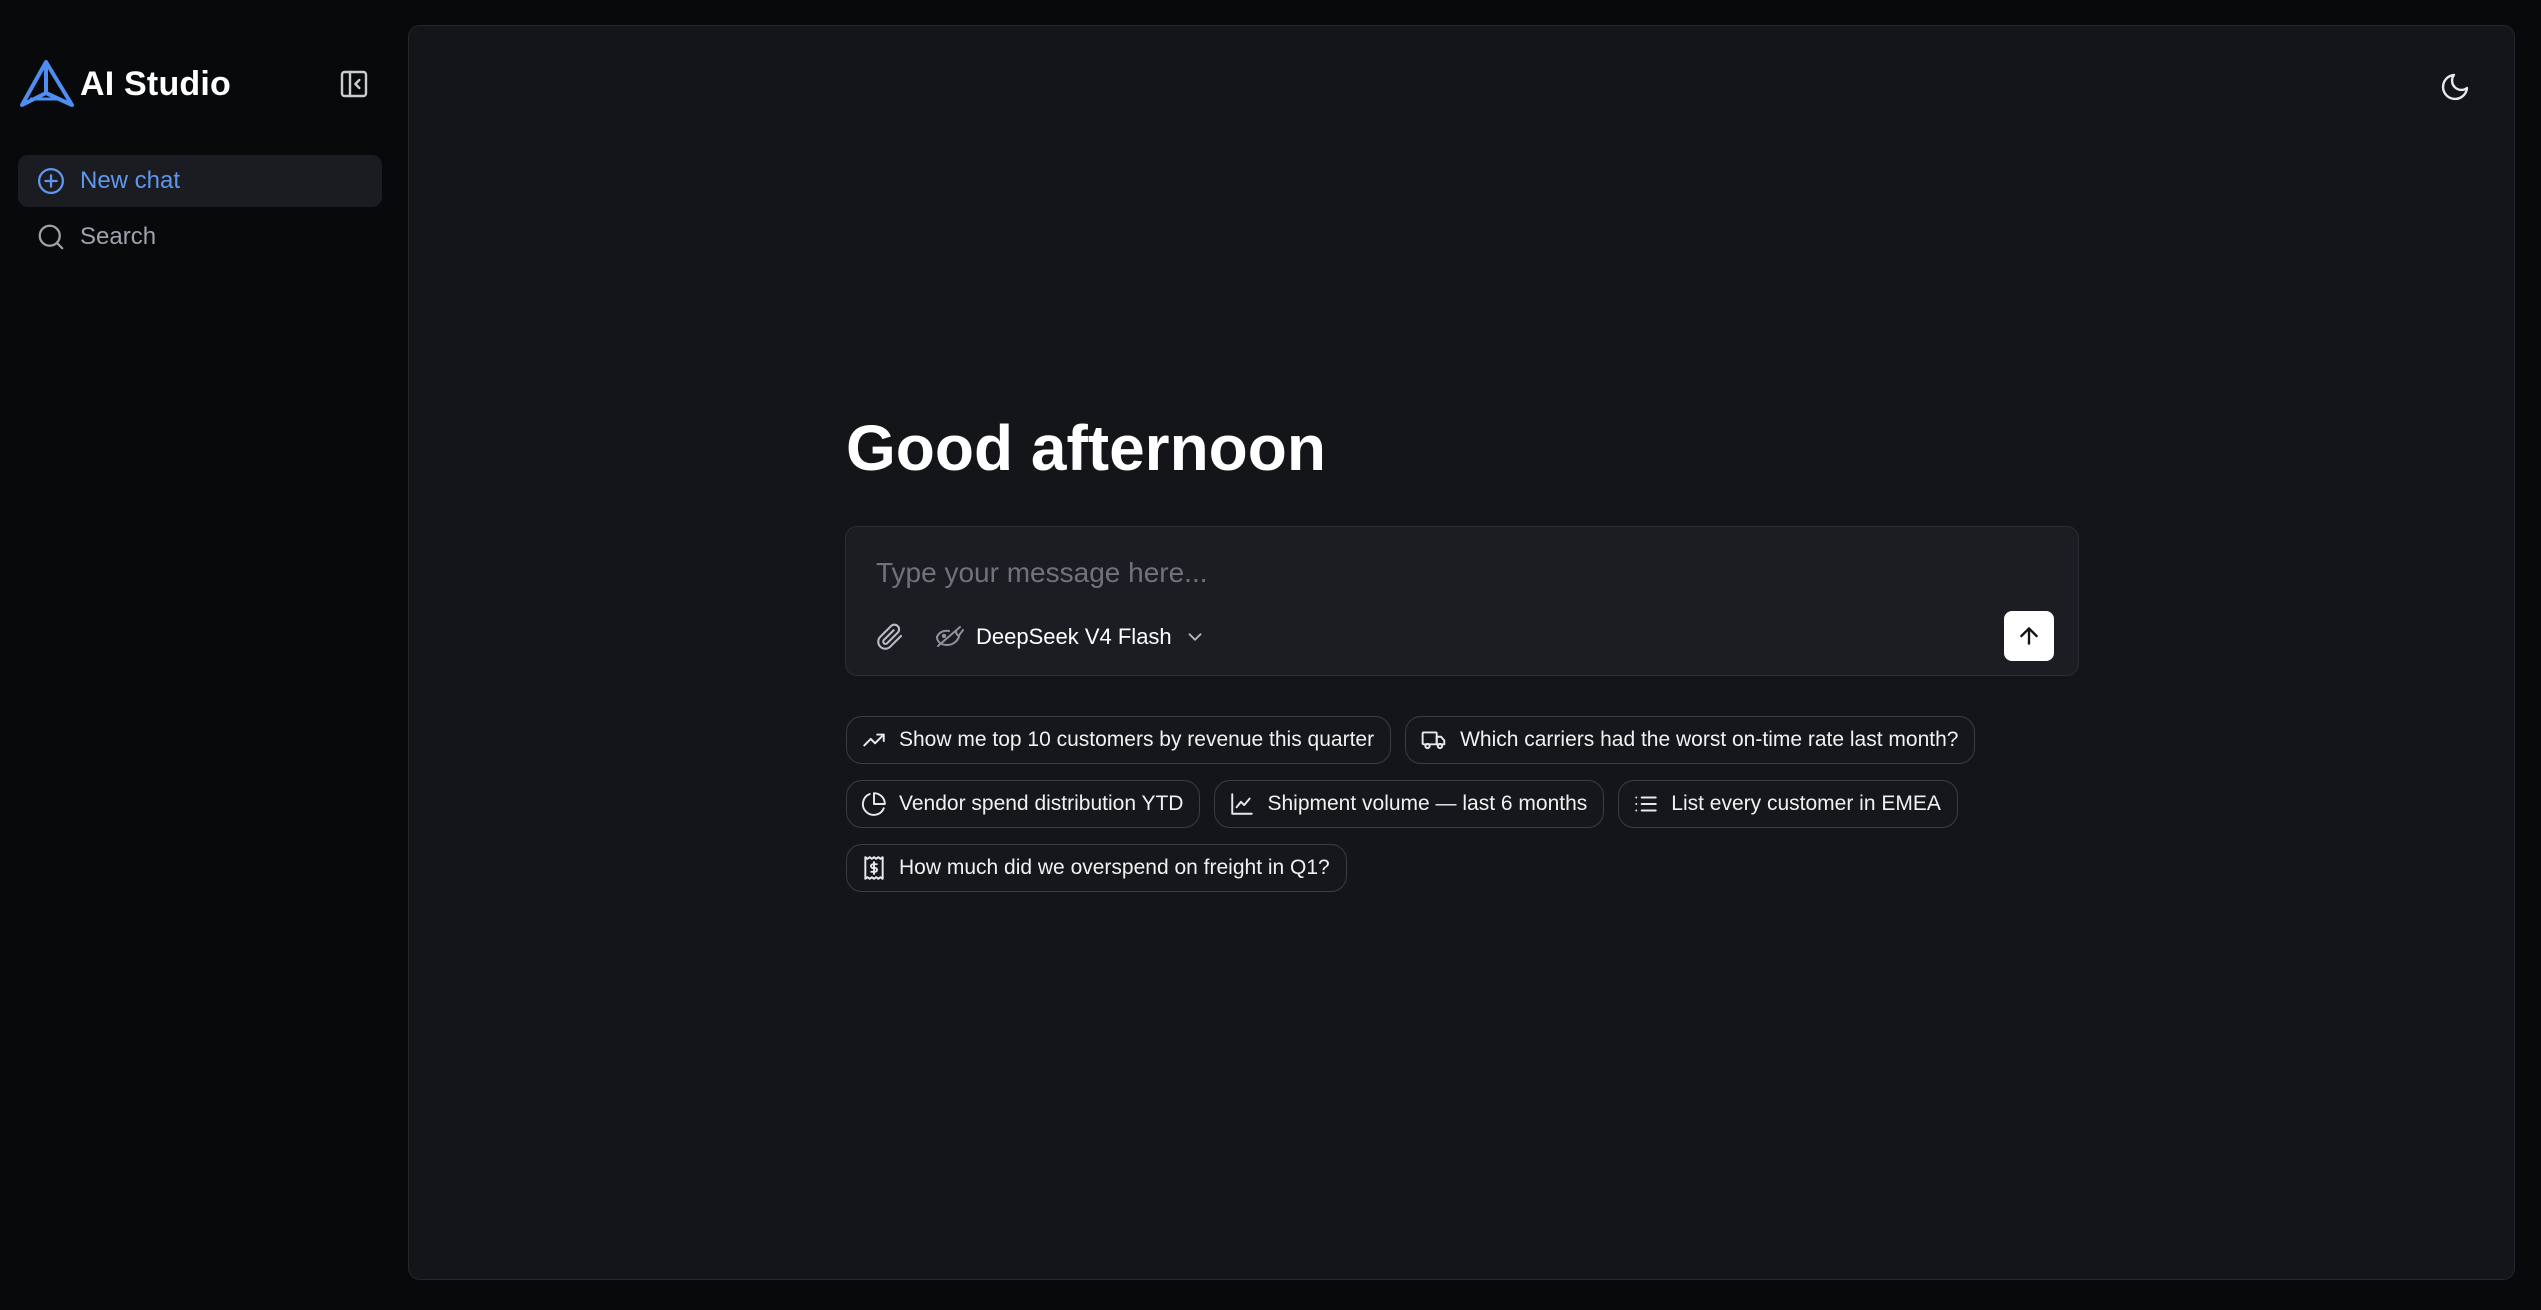 The height and width of the screenshot is (1310, 2541). I want to click on new-chat-button: New chat, so click(200, 181).